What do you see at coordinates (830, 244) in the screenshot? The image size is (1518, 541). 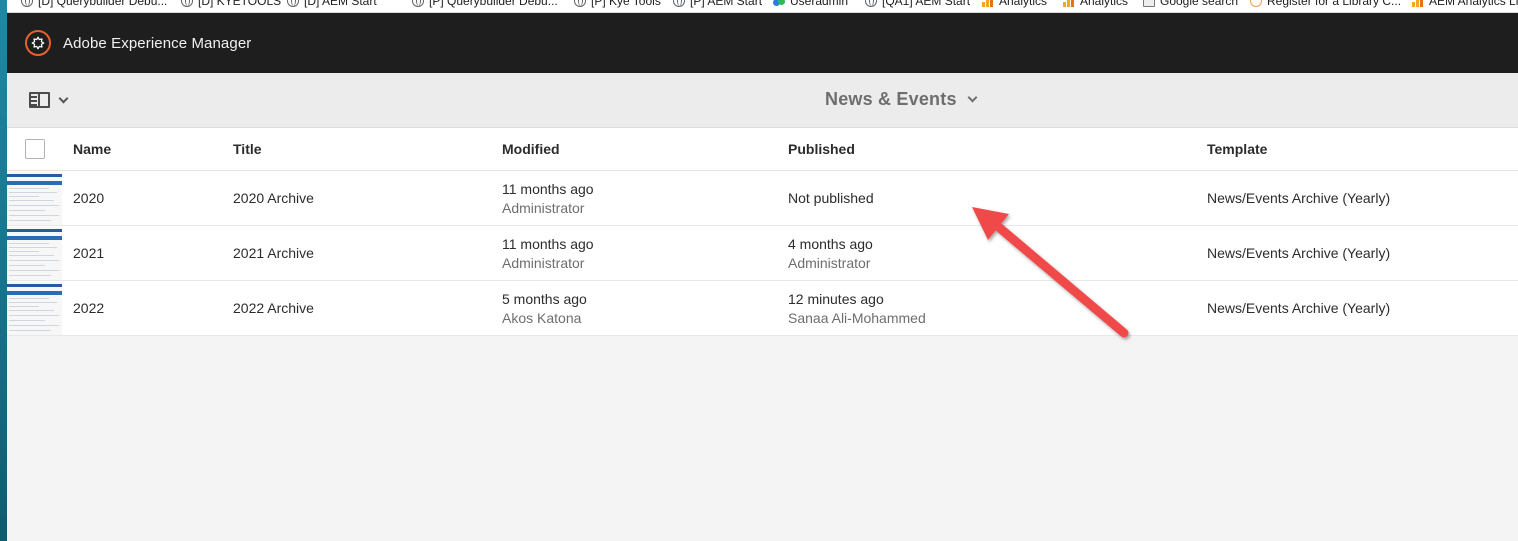 I see `published-time: 4 months ago` at bounding box center [830, 244].